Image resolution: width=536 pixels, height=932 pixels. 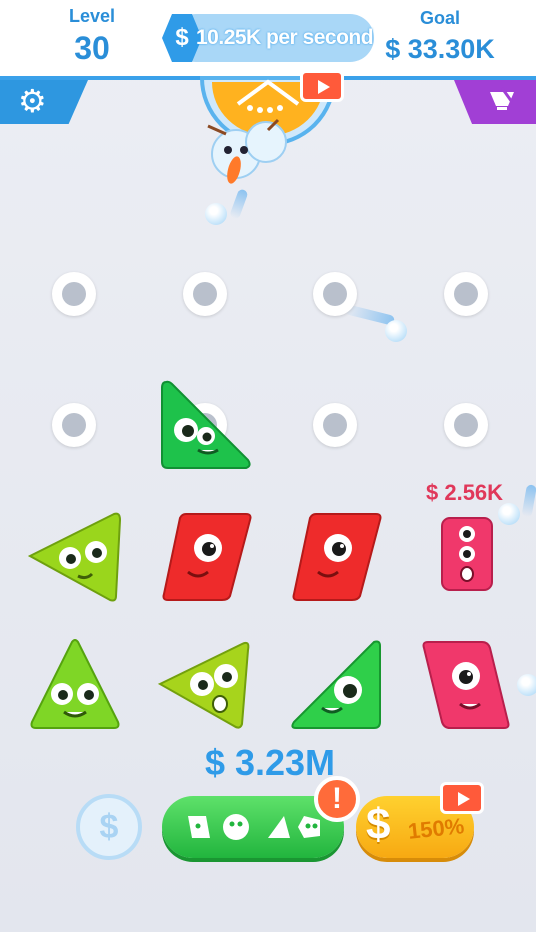 I want to click on goal-value: $ 33.30K, so click(x=440, y=49).